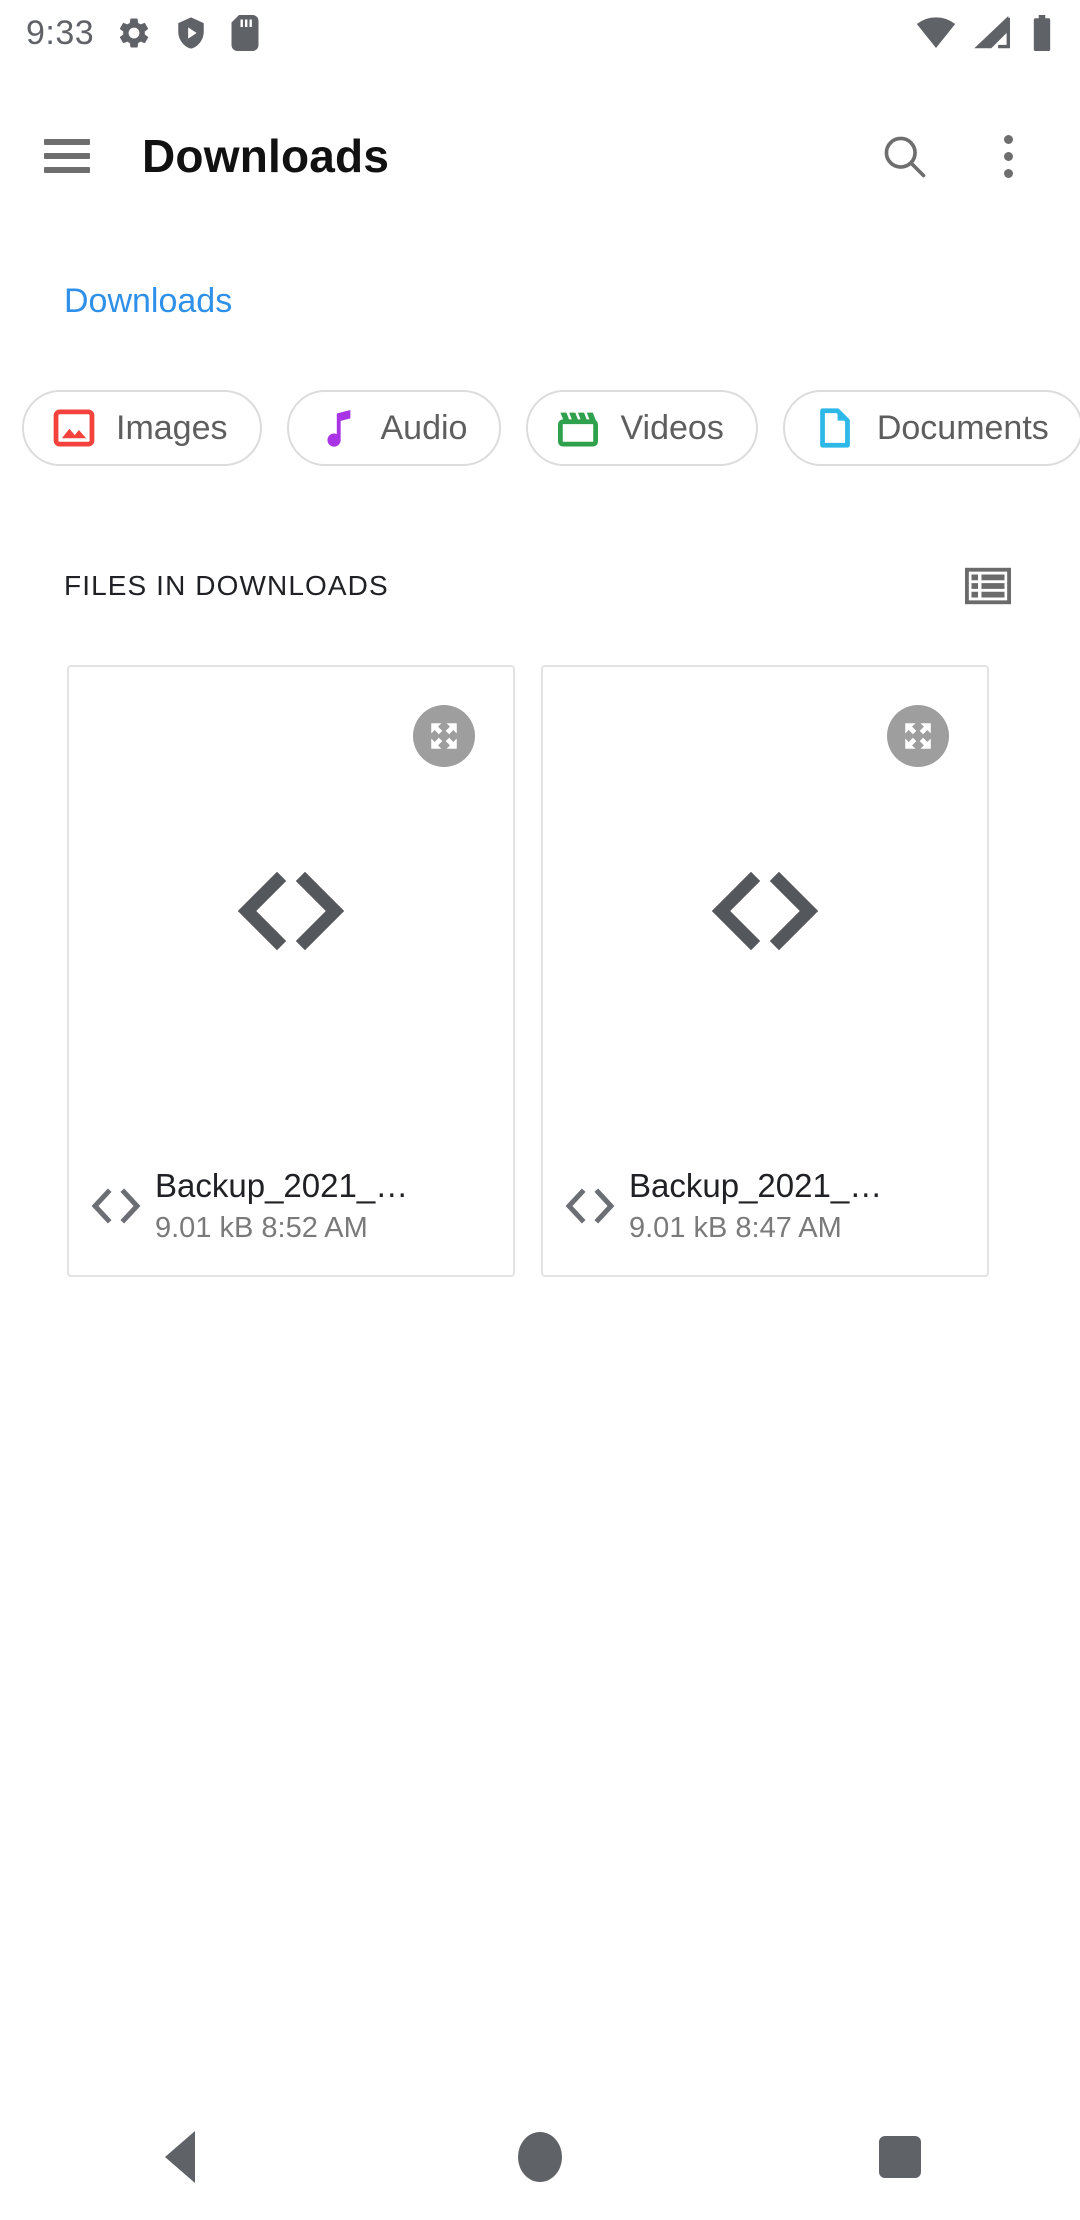  What do you see at coordinates (191, 33) in the screenshot?
I see `play-protect-icon` at bounding box center [191, 33].